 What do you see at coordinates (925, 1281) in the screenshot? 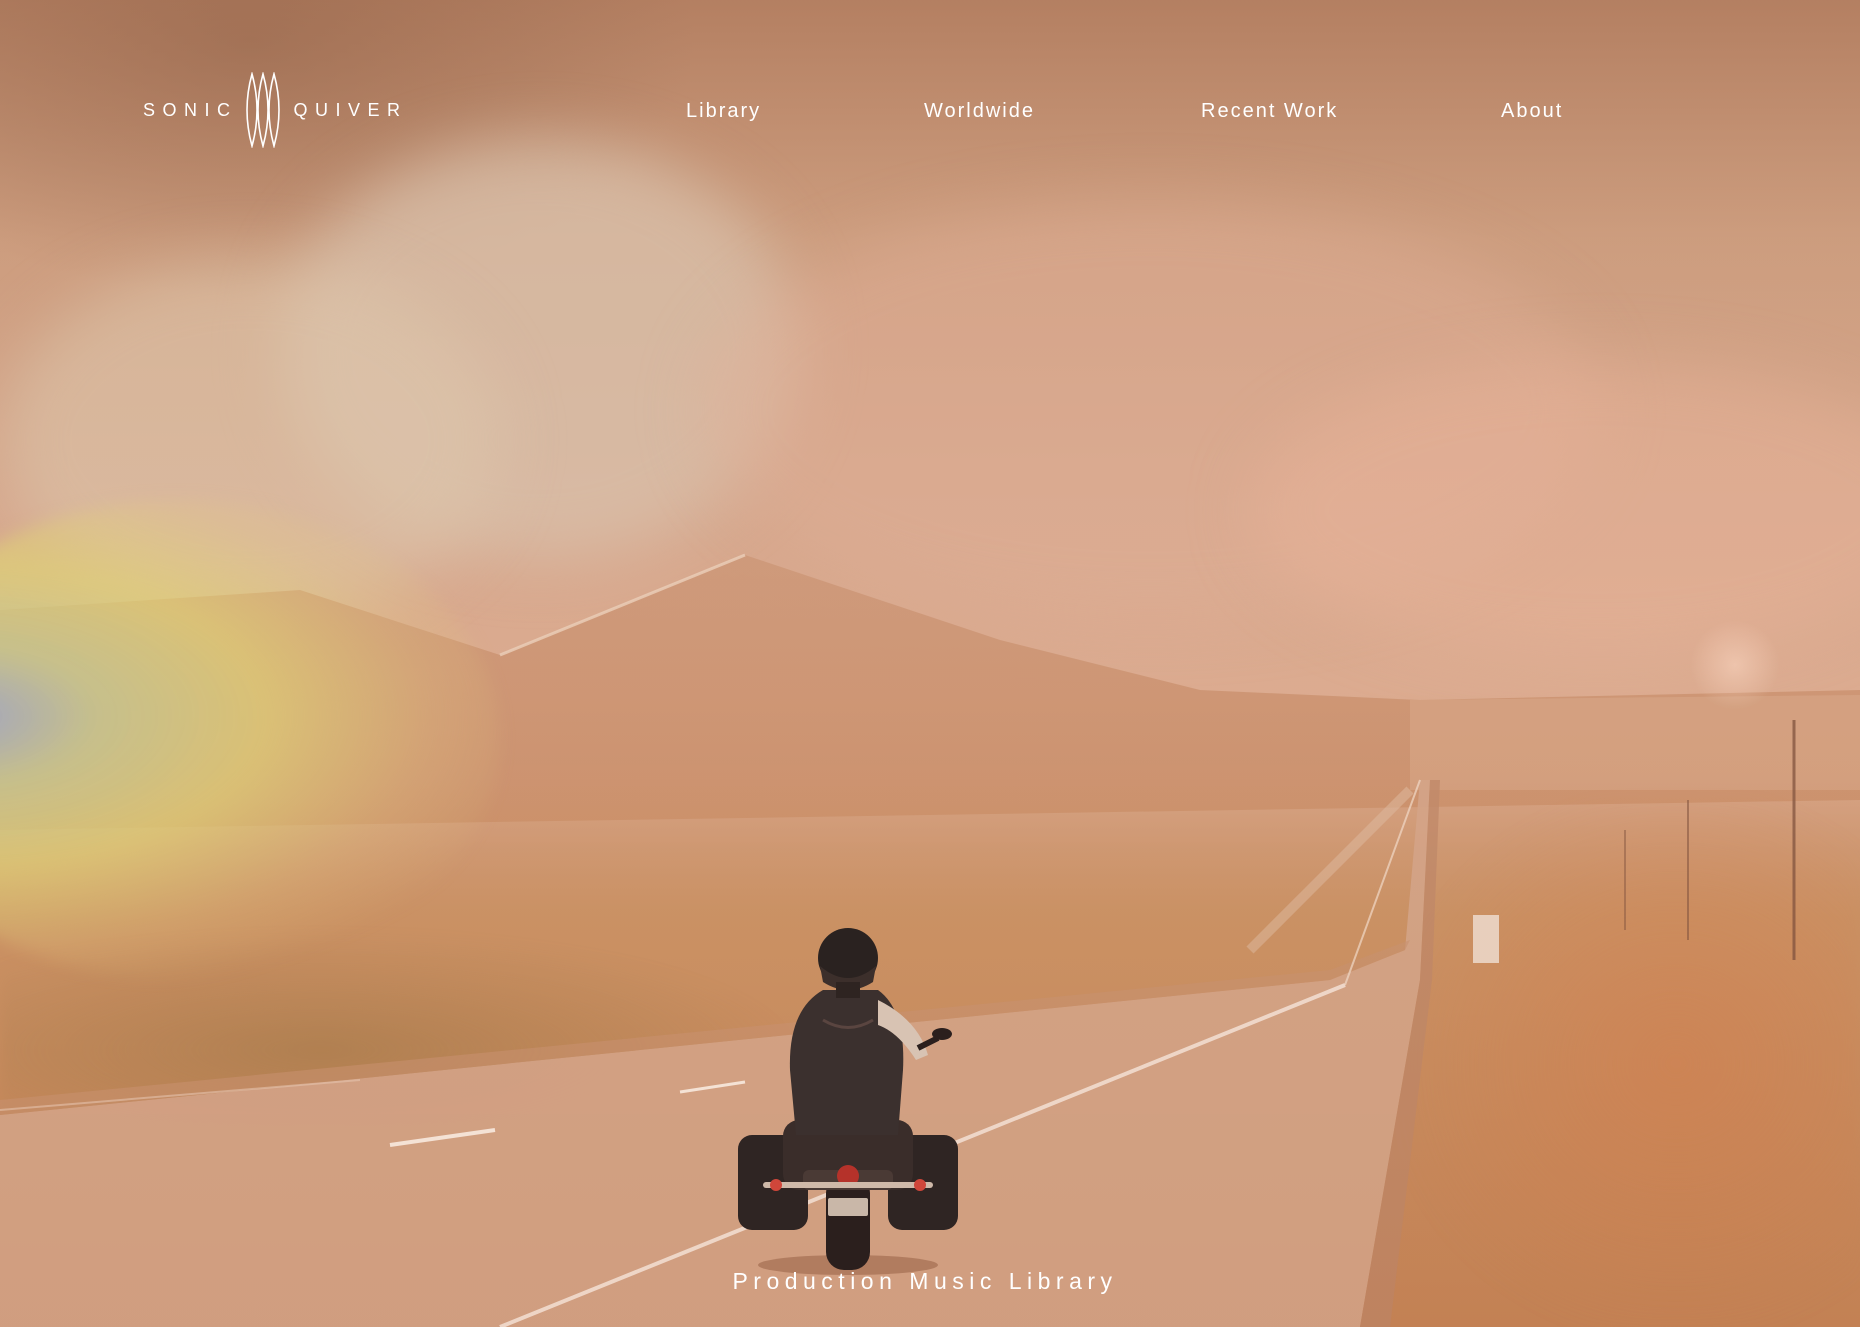
I see `hero-tagline: Production Music Library` at bounding box center [925, 1281].